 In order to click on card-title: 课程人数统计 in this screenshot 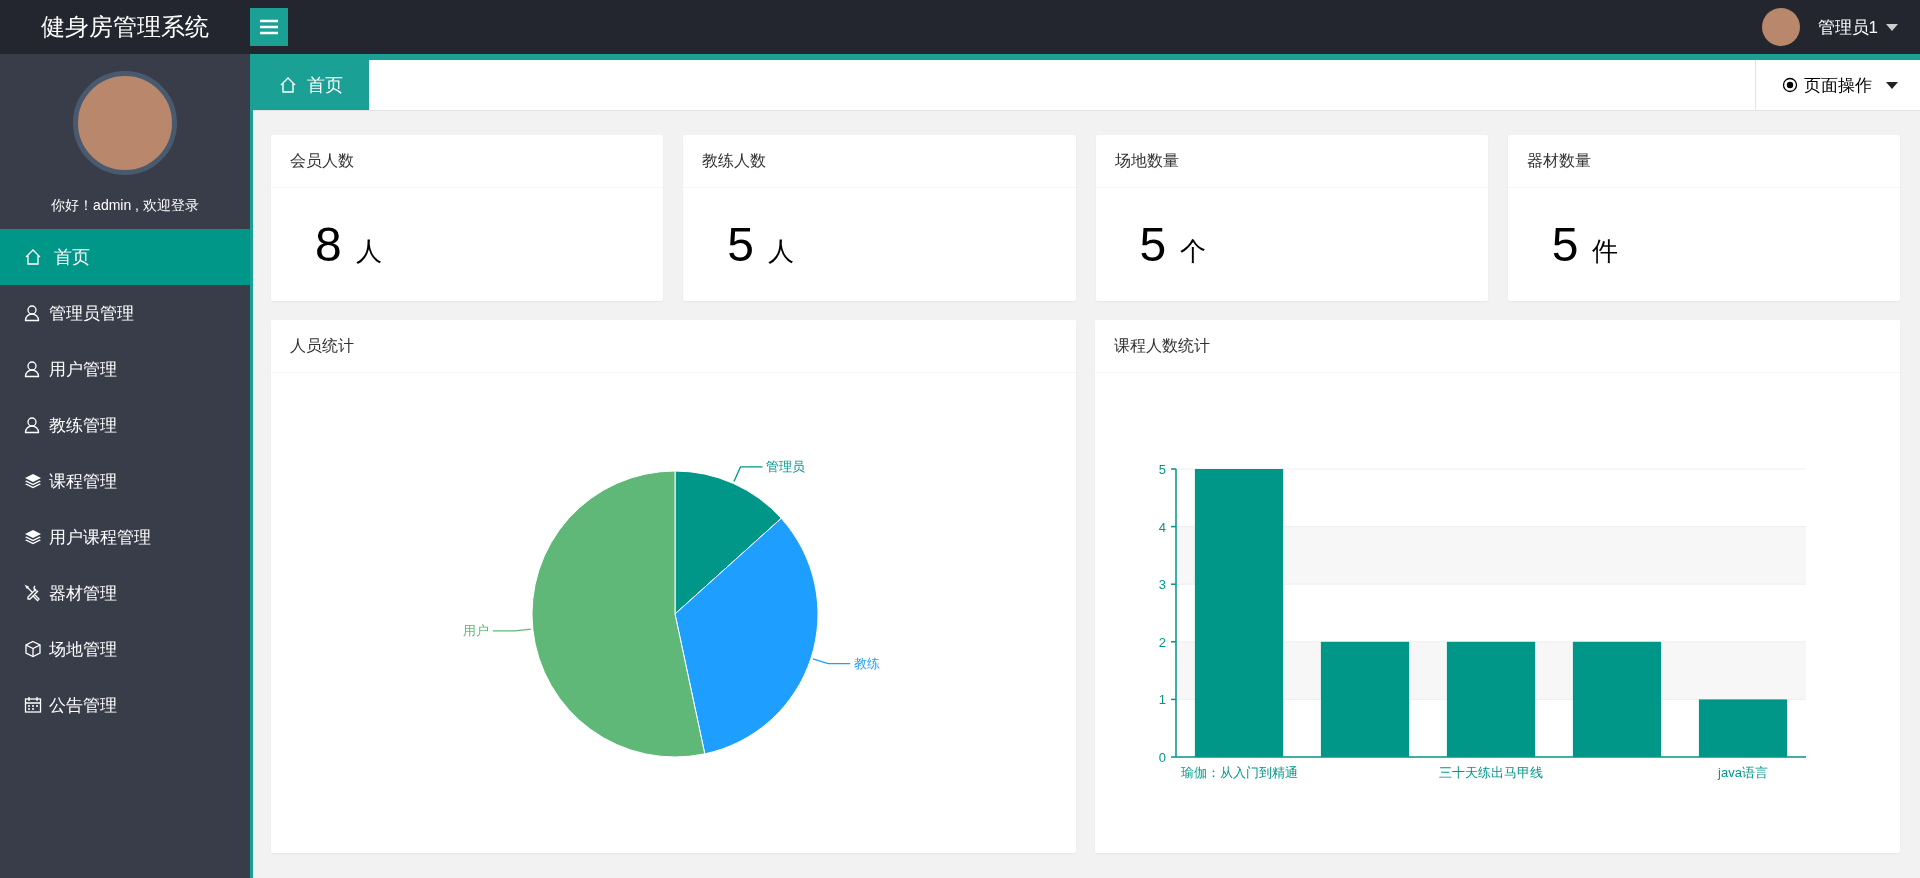, I will do `click(1497, 346)`.